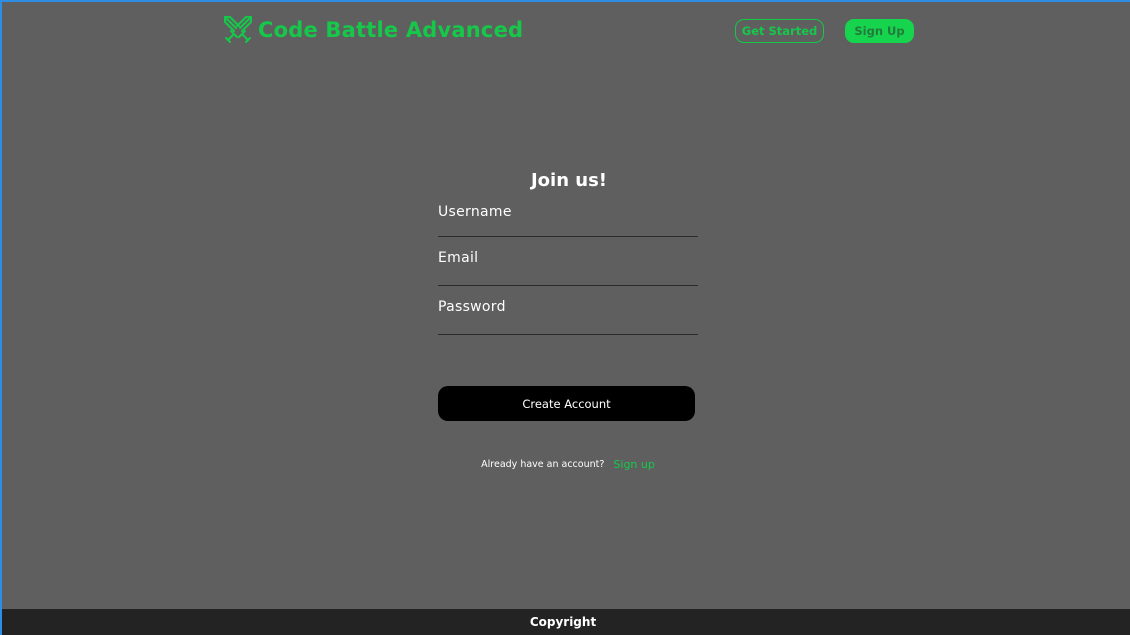 The image size is (1130, 635). What do you see at coordinates (566, 31) in the screenshot?
I see `navbar: Code Battle Advanced Get Started Sign Up` at bounding box center [566, 31].